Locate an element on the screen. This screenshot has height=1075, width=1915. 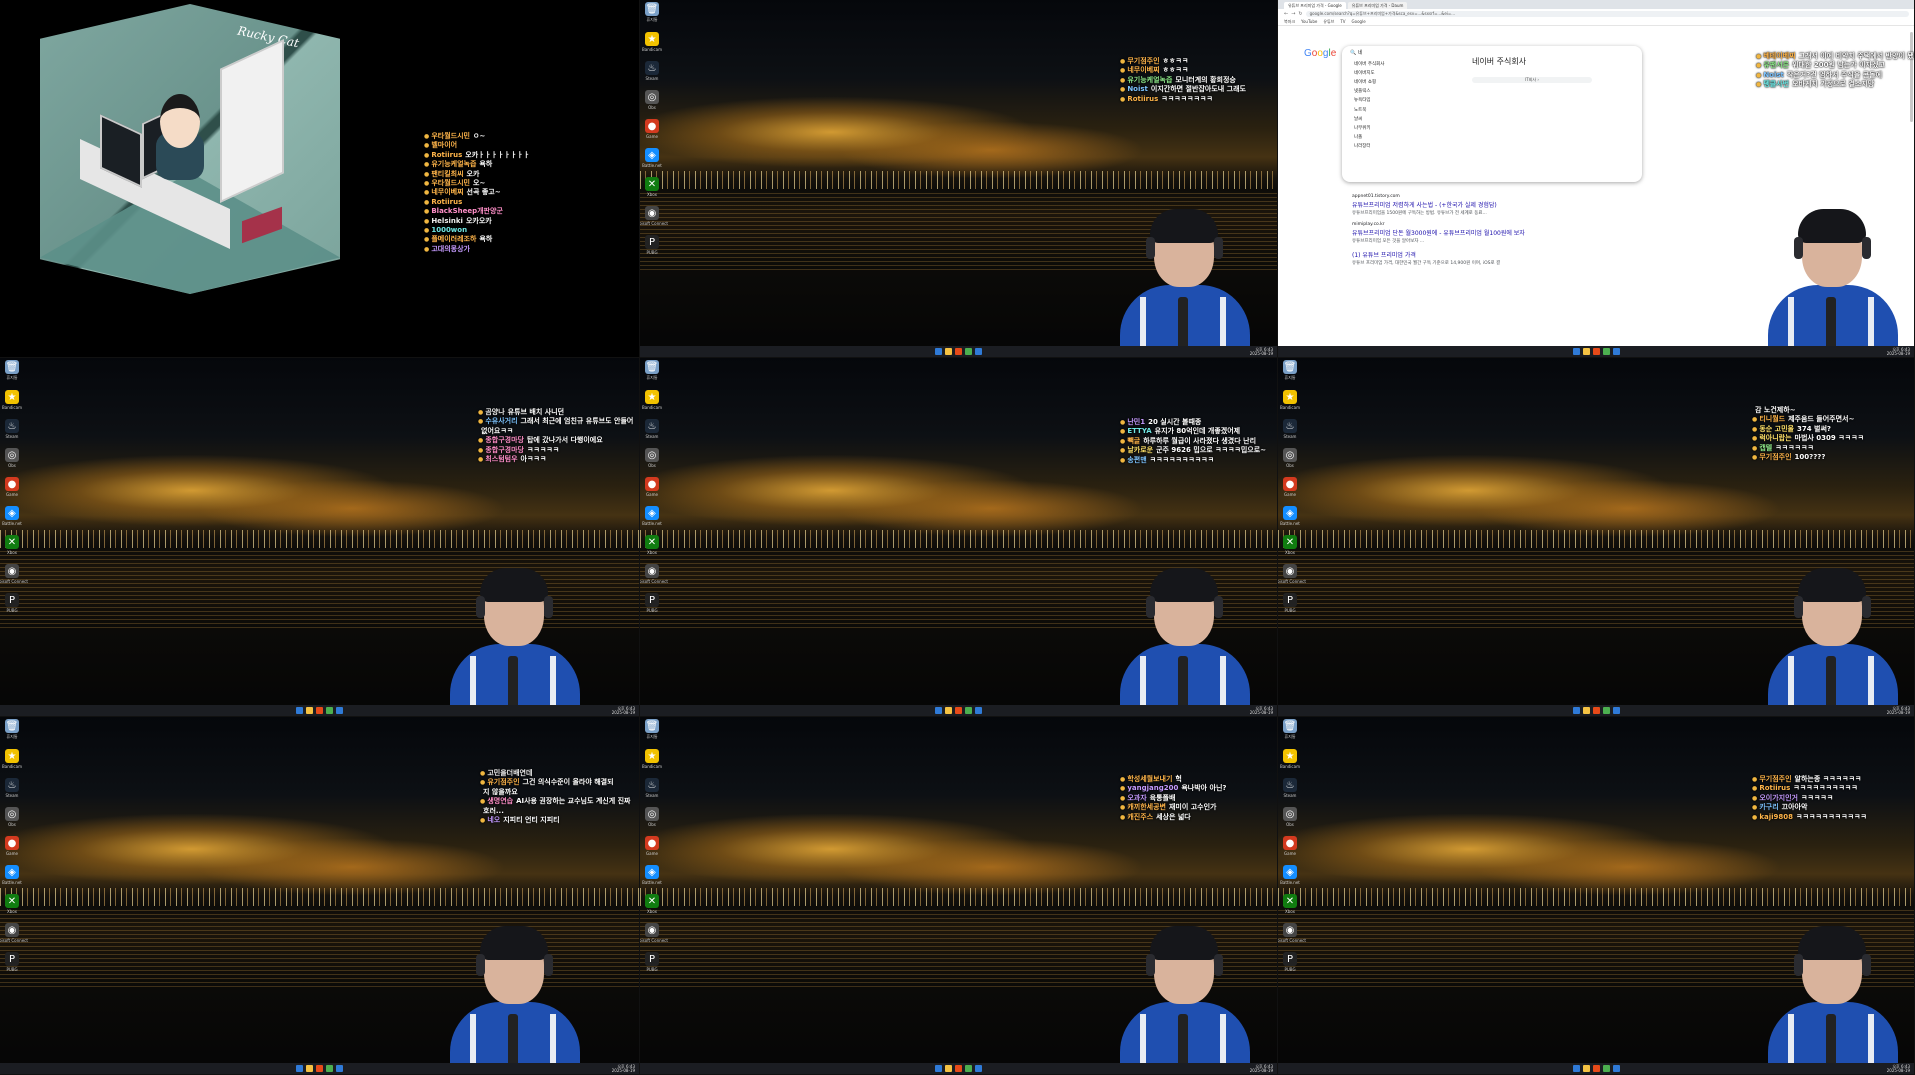
search-suggestion: 나라장터 is located at coordinates (1492, 146).